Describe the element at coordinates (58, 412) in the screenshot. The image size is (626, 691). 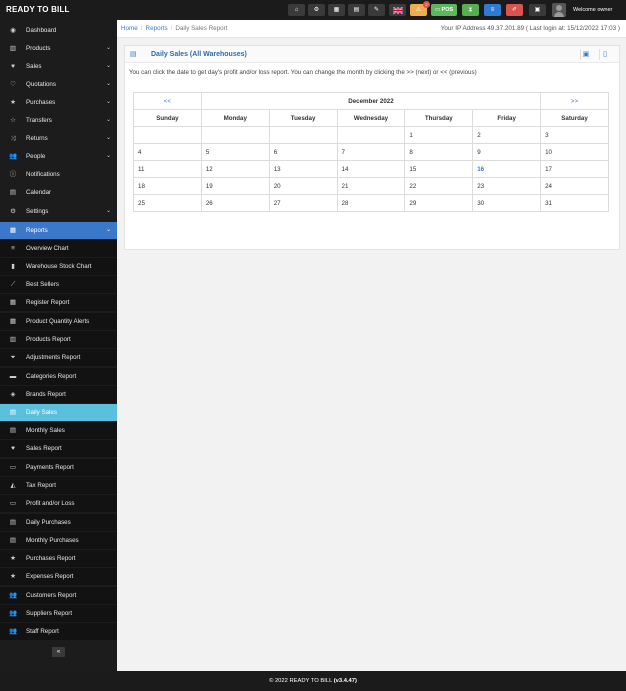
I see `sidebar-item-daily-sales: ▤ Daily Sales` at that location.